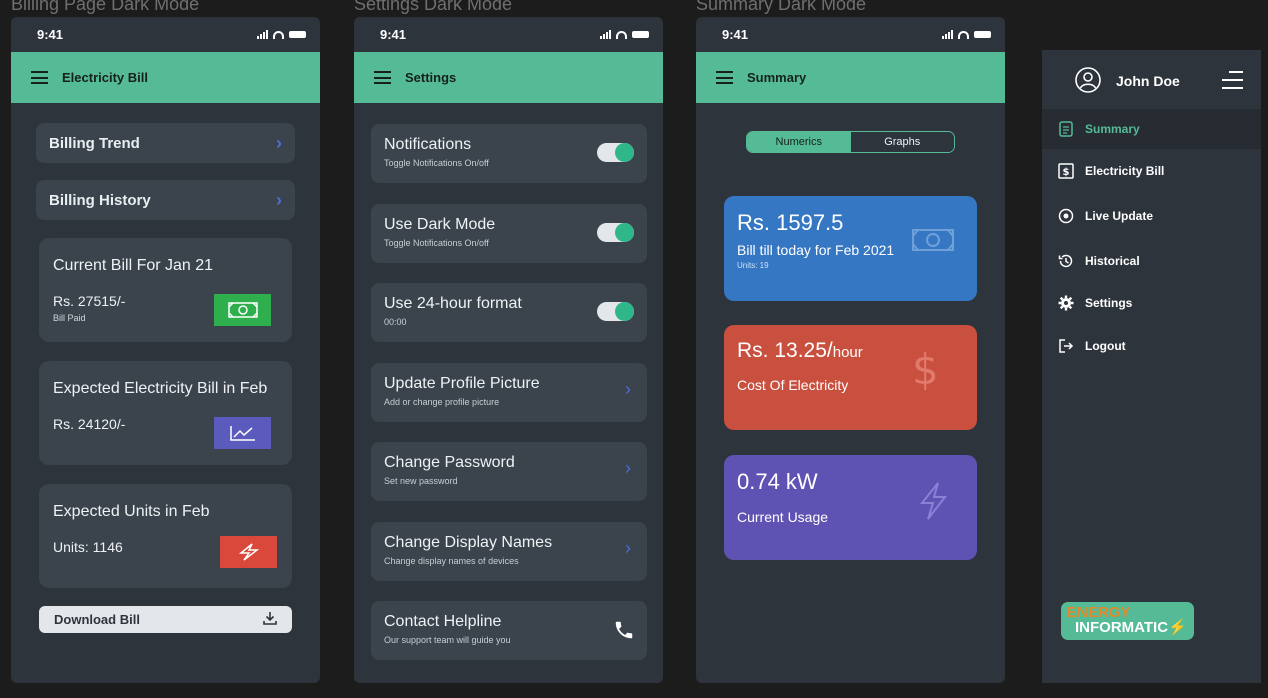 The image size is (1268, 698). What do you see at coordinates (433, 7) in the screenshot?
I see `frame-title-settings: Settings Dark Mode` at bounding box center [433, 7].